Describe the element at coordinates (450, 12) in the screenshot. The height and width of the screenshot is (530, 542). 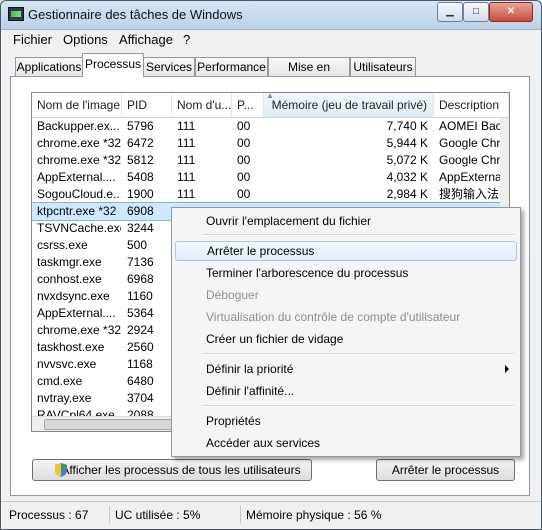
I see `minimize-button: ▁` at that location.